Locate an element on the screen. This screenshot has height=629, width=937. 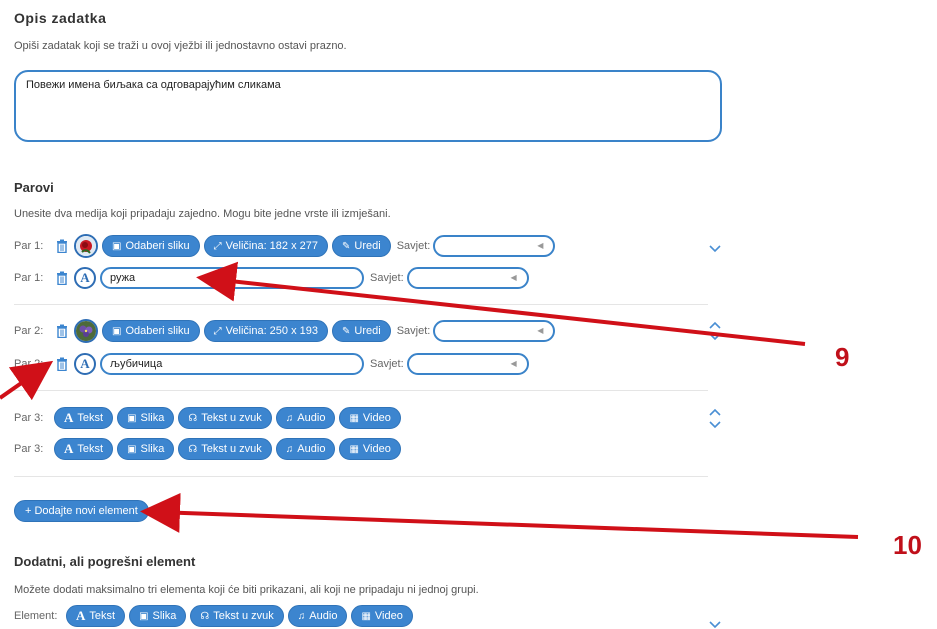
callout-10: 10 is located at coordinates (907, 545).